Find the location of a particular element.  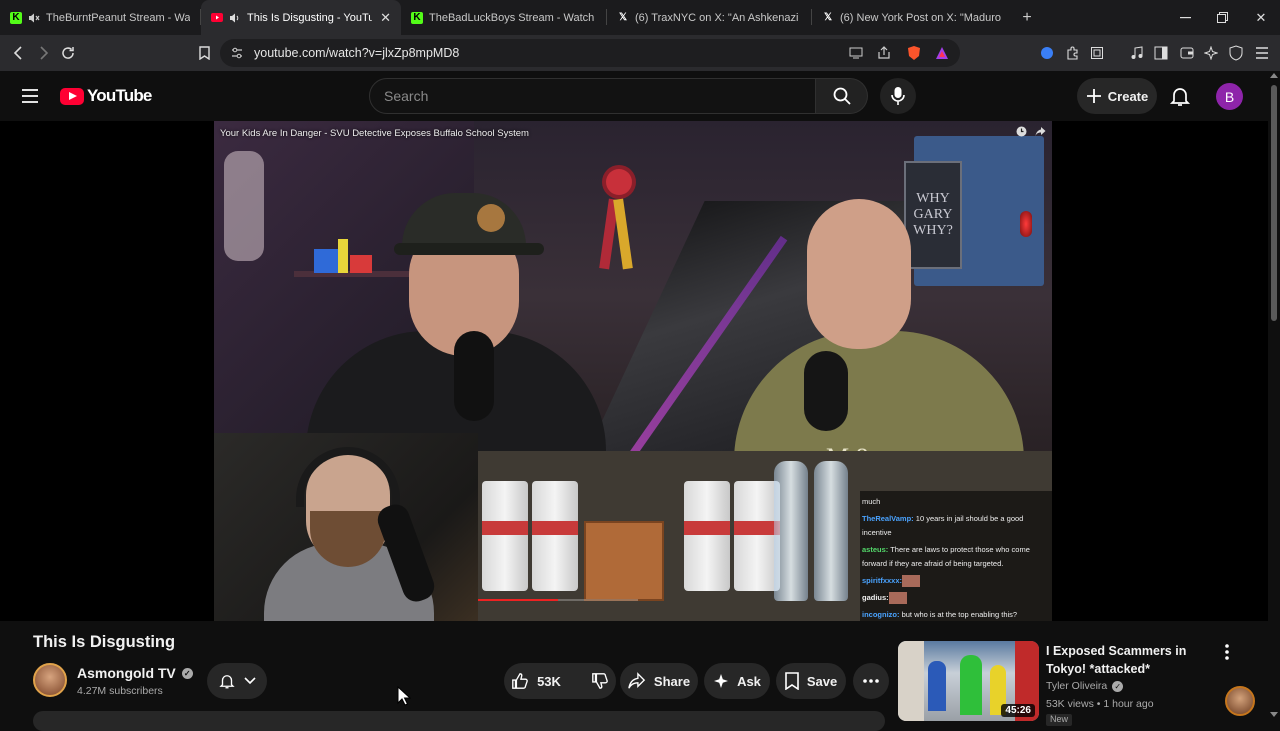

ribbon-tail is located at coordinates (623, 234).